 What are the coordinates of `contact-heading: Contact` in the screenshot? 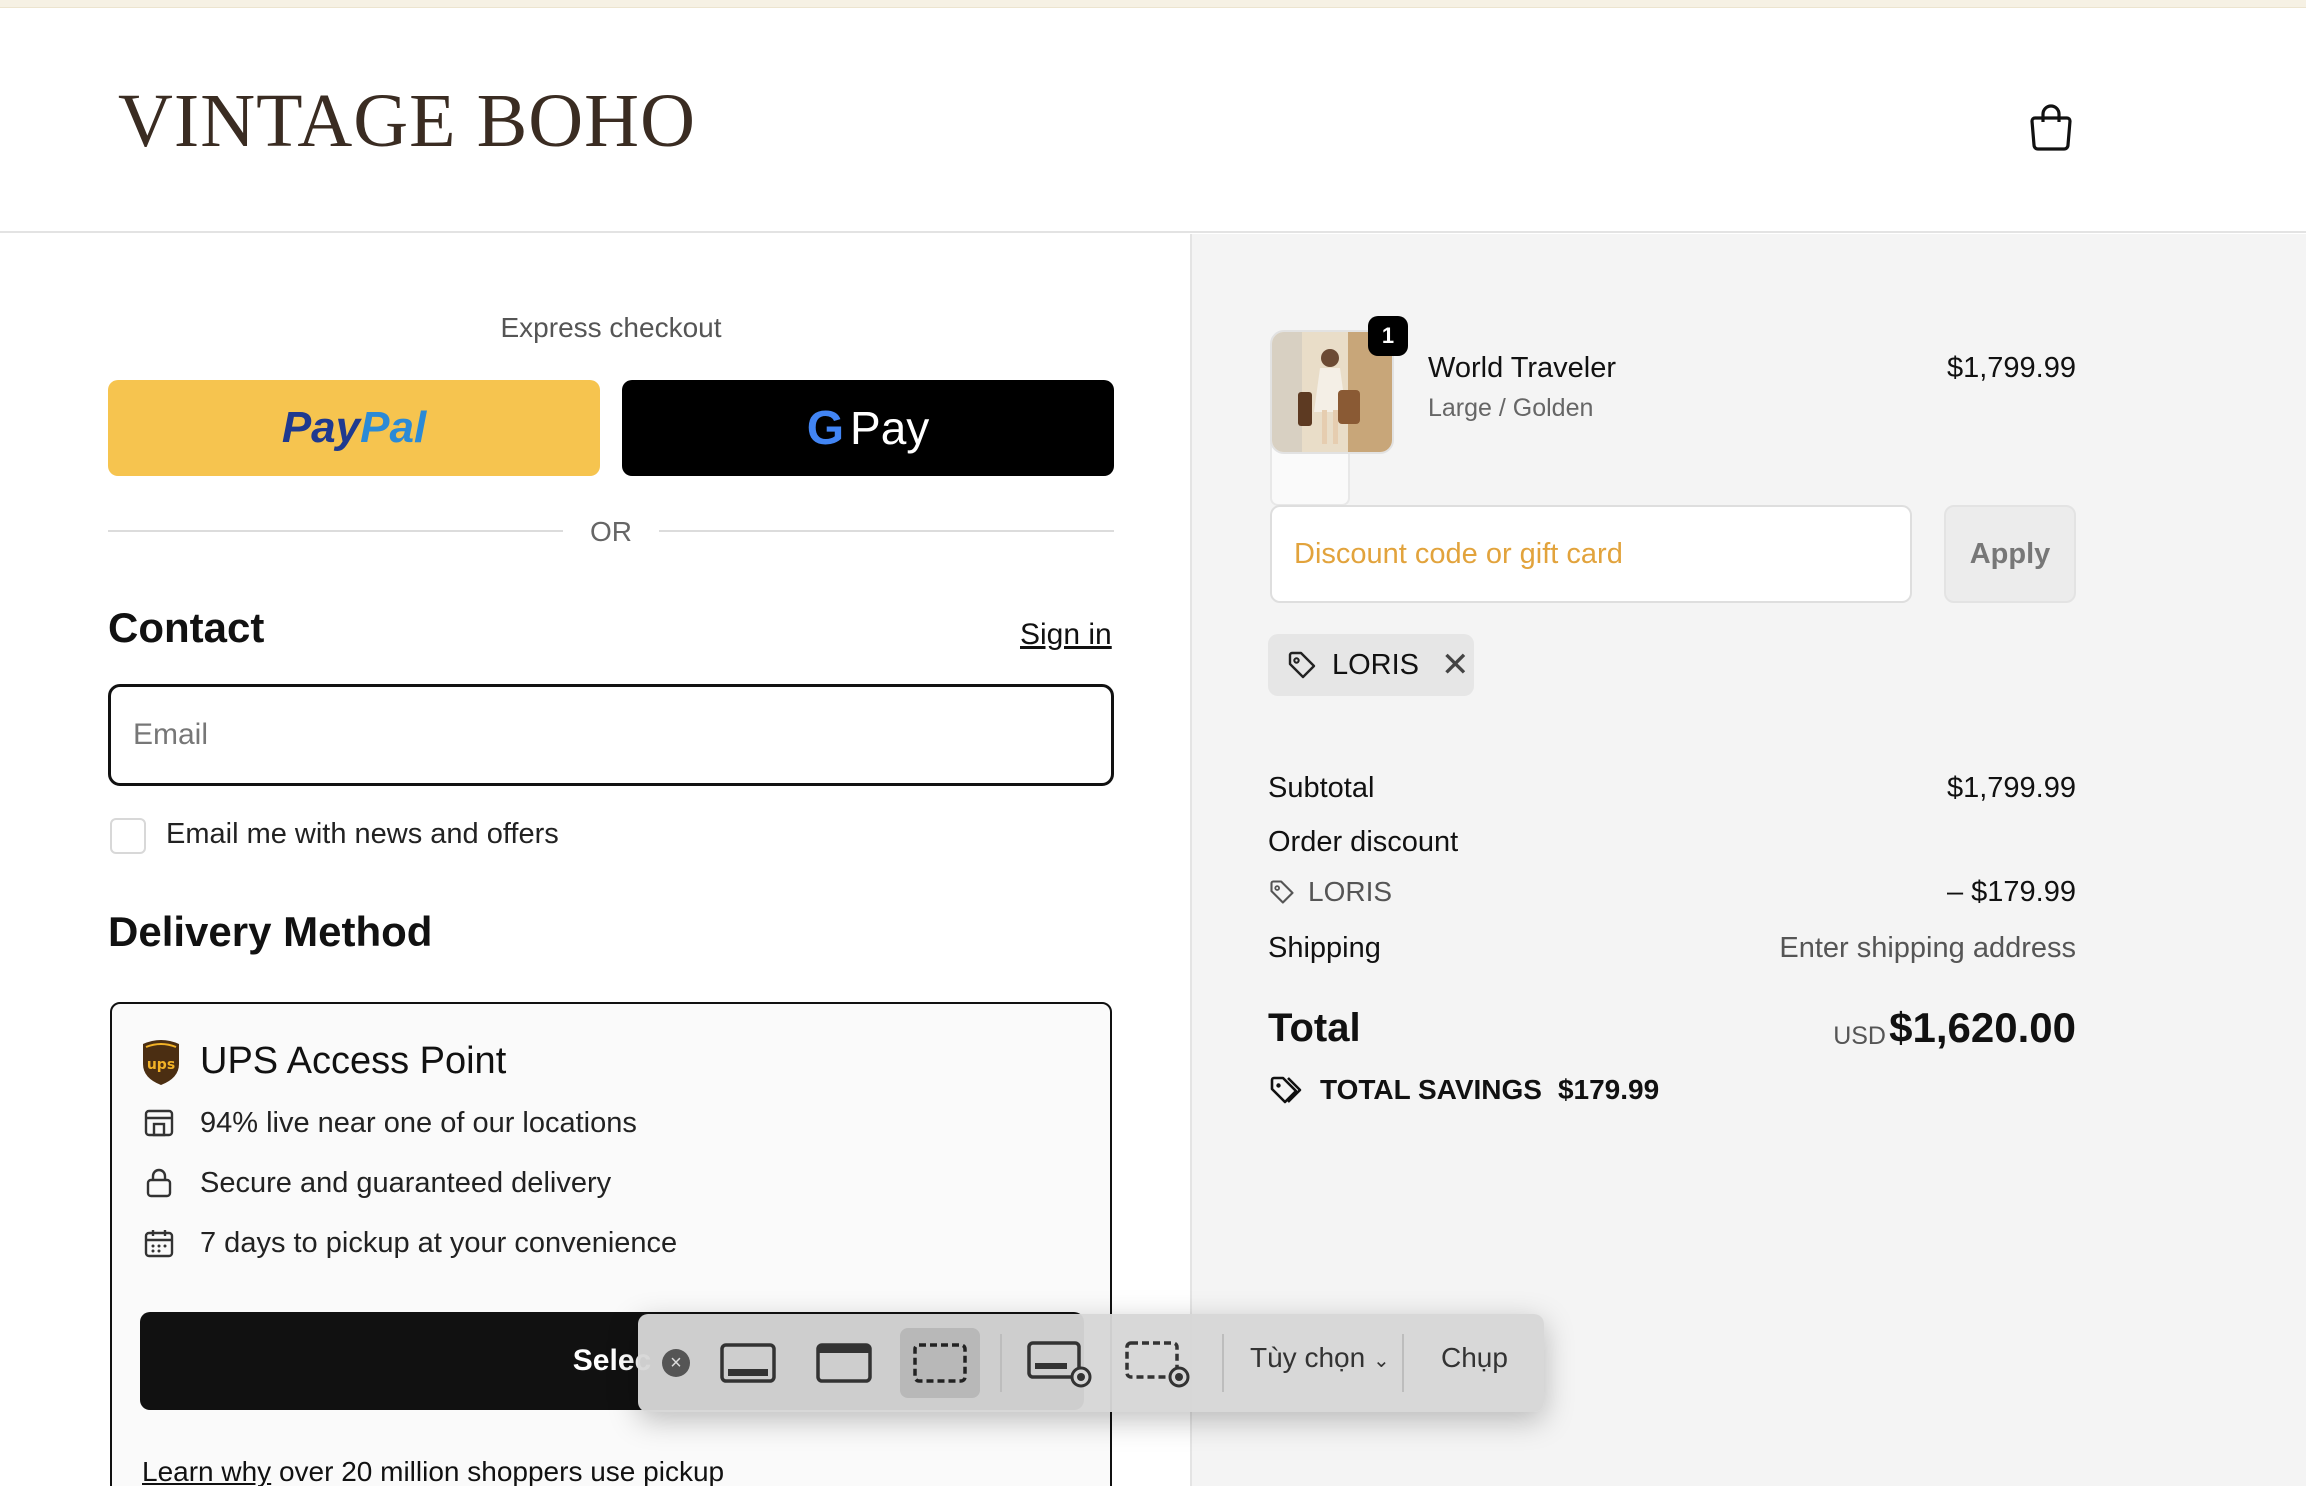 It's located at (186, 627).